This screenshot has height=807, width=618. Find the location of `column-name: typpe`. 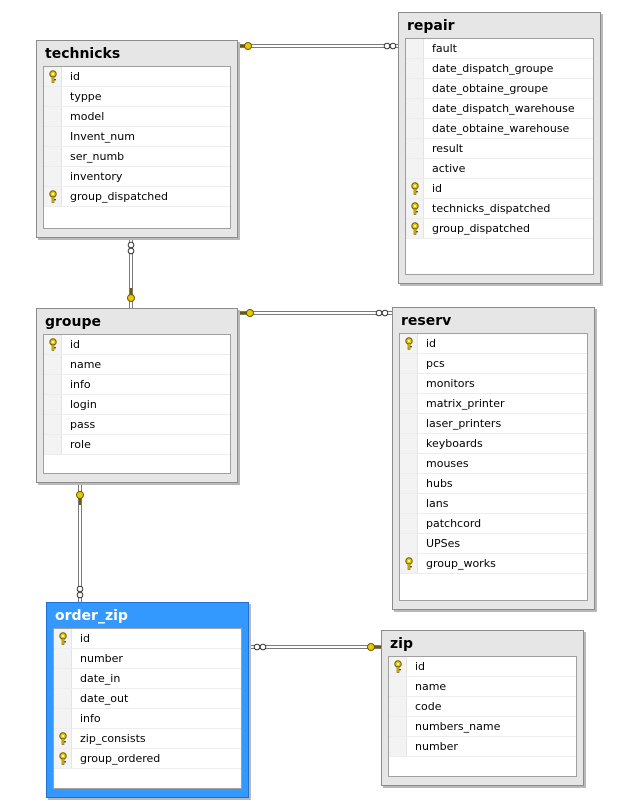

column-name: typpe is located at coordinates (86, 96).